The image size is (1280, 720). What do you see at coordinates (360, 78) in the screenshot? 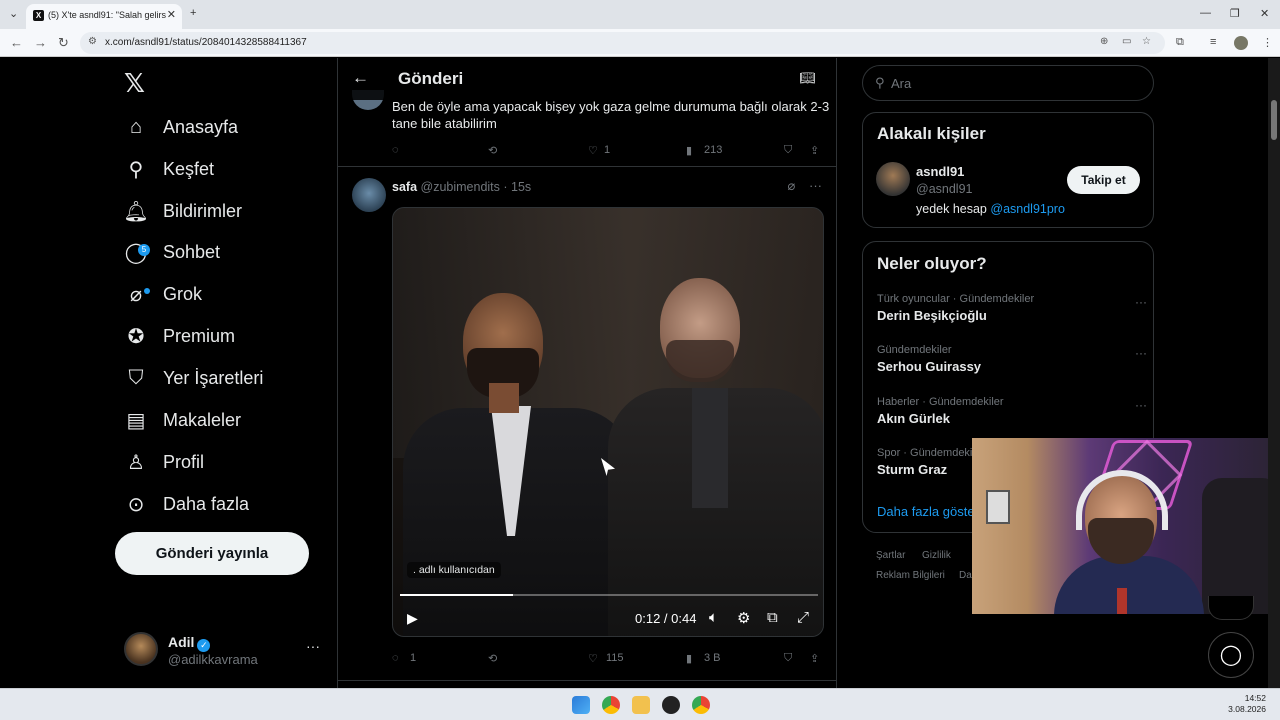
I see `back-arrow-icon: ←` at bounding box center [360, 78].